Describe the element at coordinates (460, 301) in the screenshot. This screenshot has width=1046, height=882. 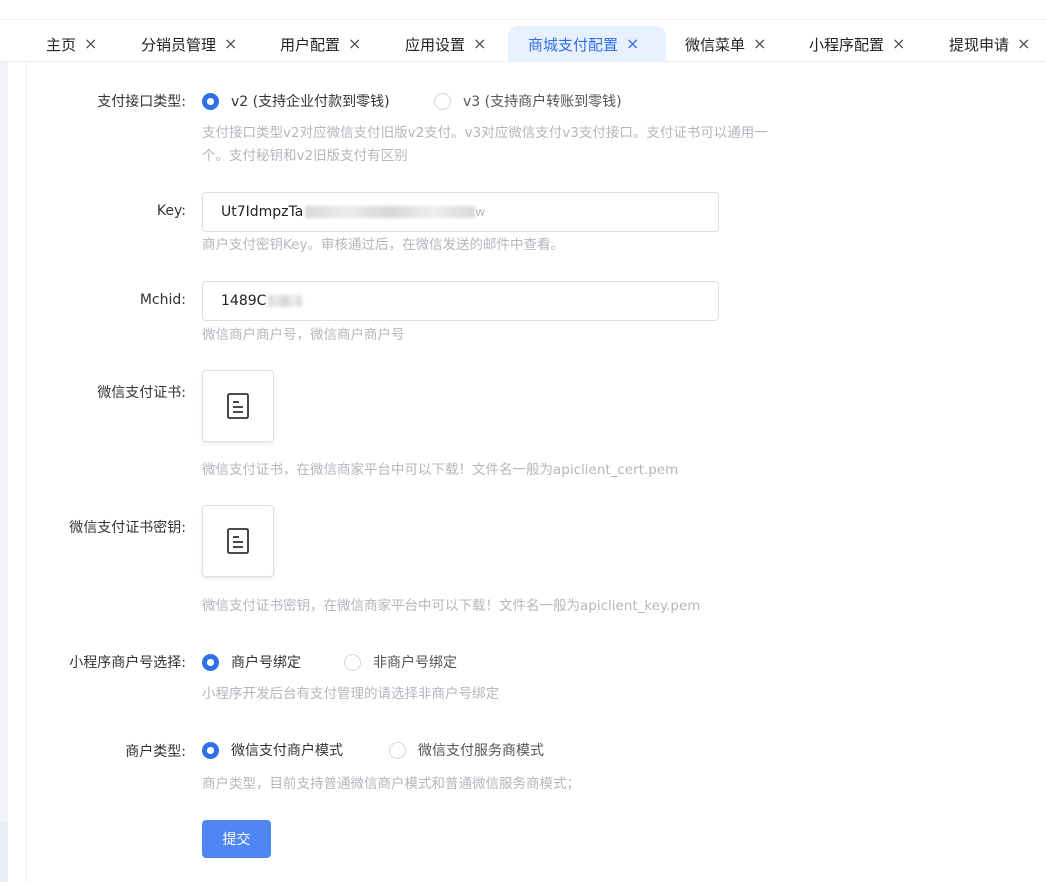
I see `mchid-input: 1489C` at that location.